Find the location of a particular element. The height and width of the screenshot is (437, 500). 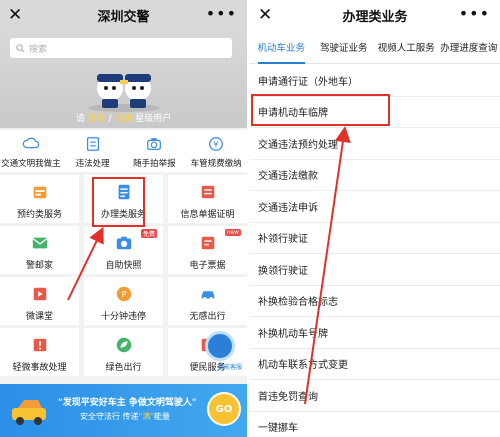

left-titlebar: ✕ 深圳交警 ••• is located at coordinates (123, 15).